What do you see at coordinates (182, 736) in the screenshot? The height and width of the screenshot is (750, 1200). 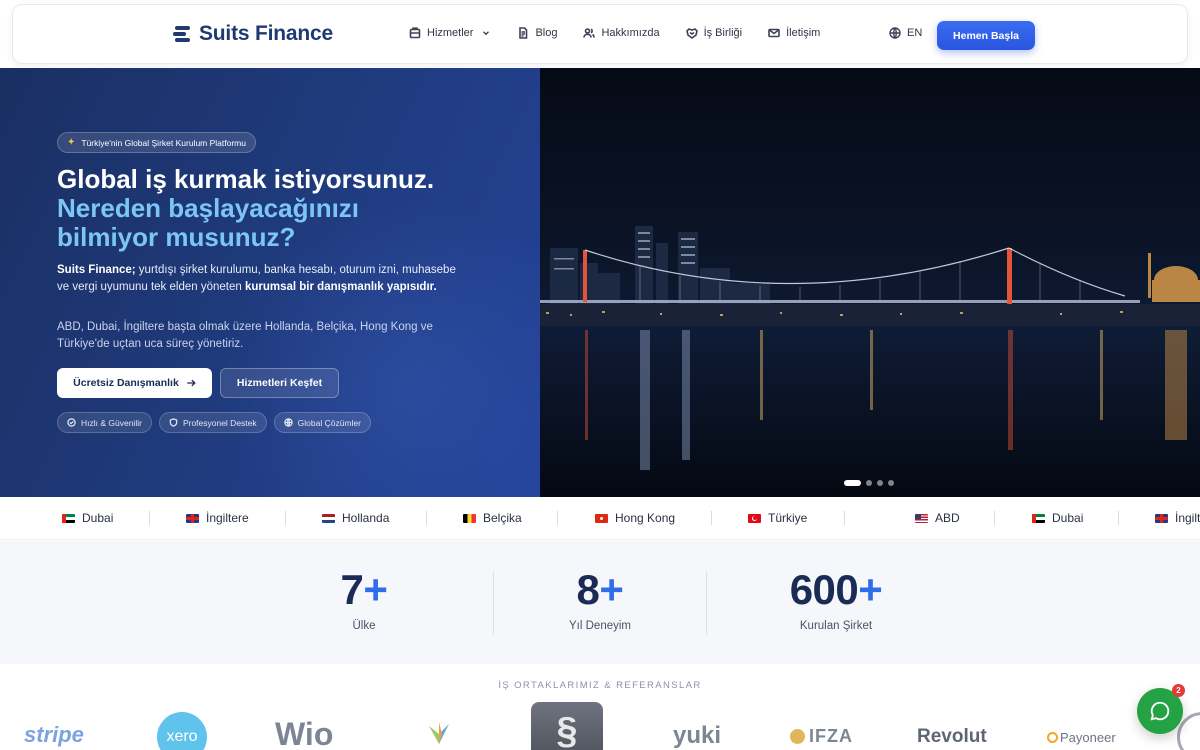 I see `xero-label: xero` at bounding box center [182, 736].